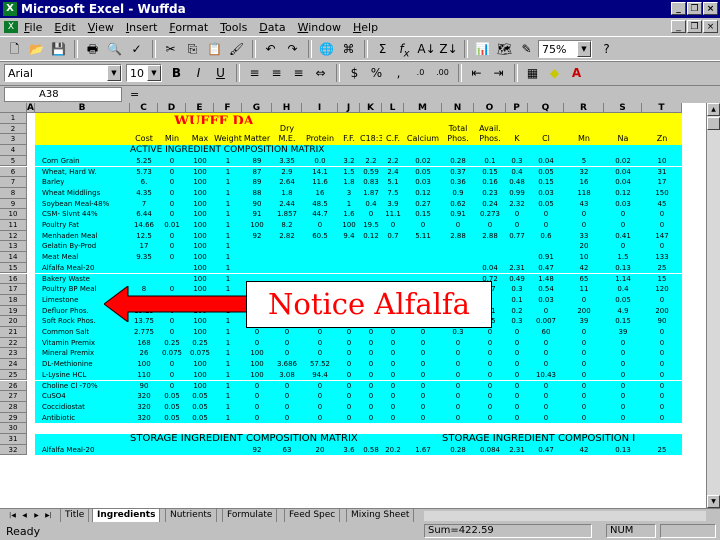 Image resolution: width=720 pixels, height=540 pixels. Describe the element at coordinates (82, 353) in the screenshot. I see `cell: Mineral Premix` at that location.